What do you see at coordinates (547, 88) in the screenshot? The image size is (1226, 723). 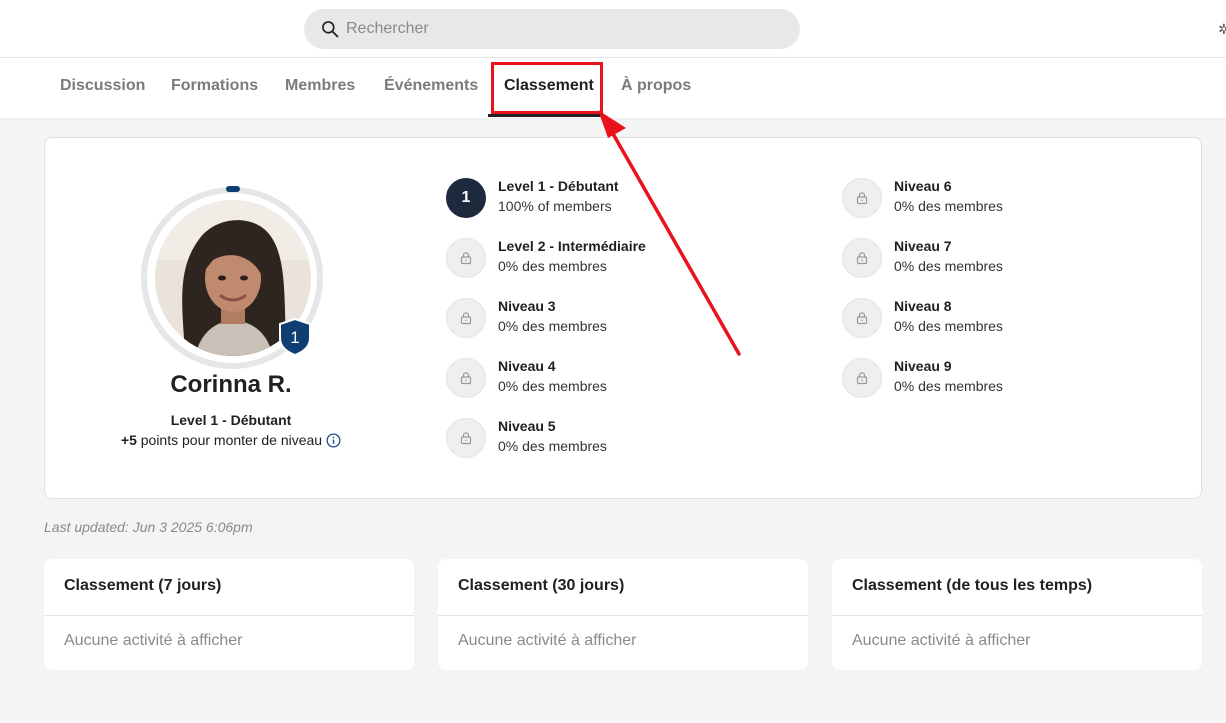 I see `annotation-highlight-box` at bounding box center [547, 88].